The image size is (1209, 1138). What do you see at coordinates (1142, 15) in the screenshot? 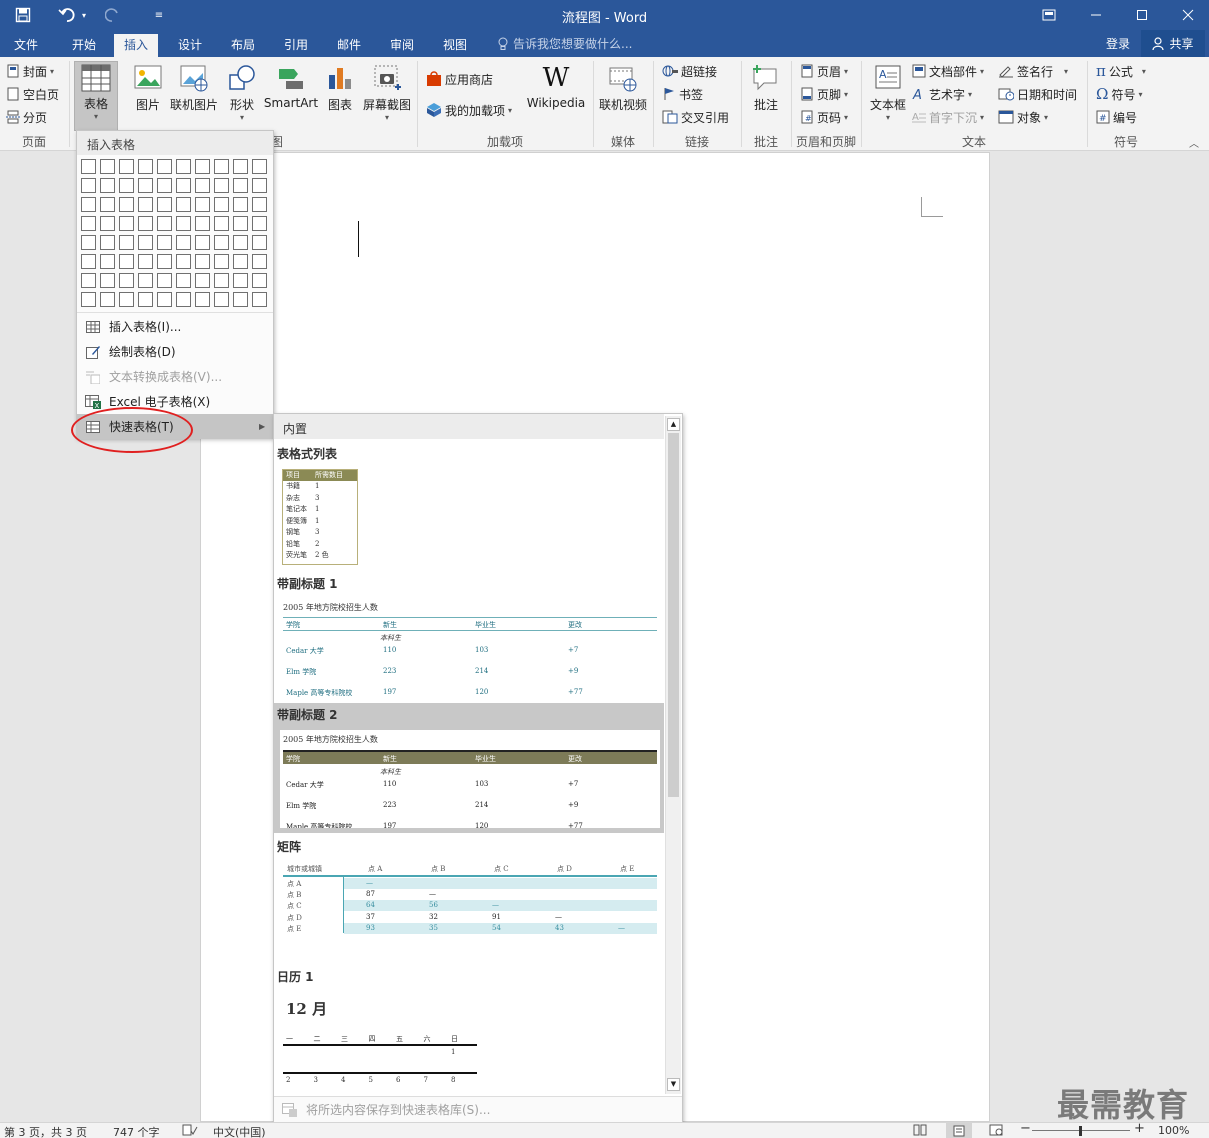
I see `maximize-icon` at bounding box center [1142, 15].